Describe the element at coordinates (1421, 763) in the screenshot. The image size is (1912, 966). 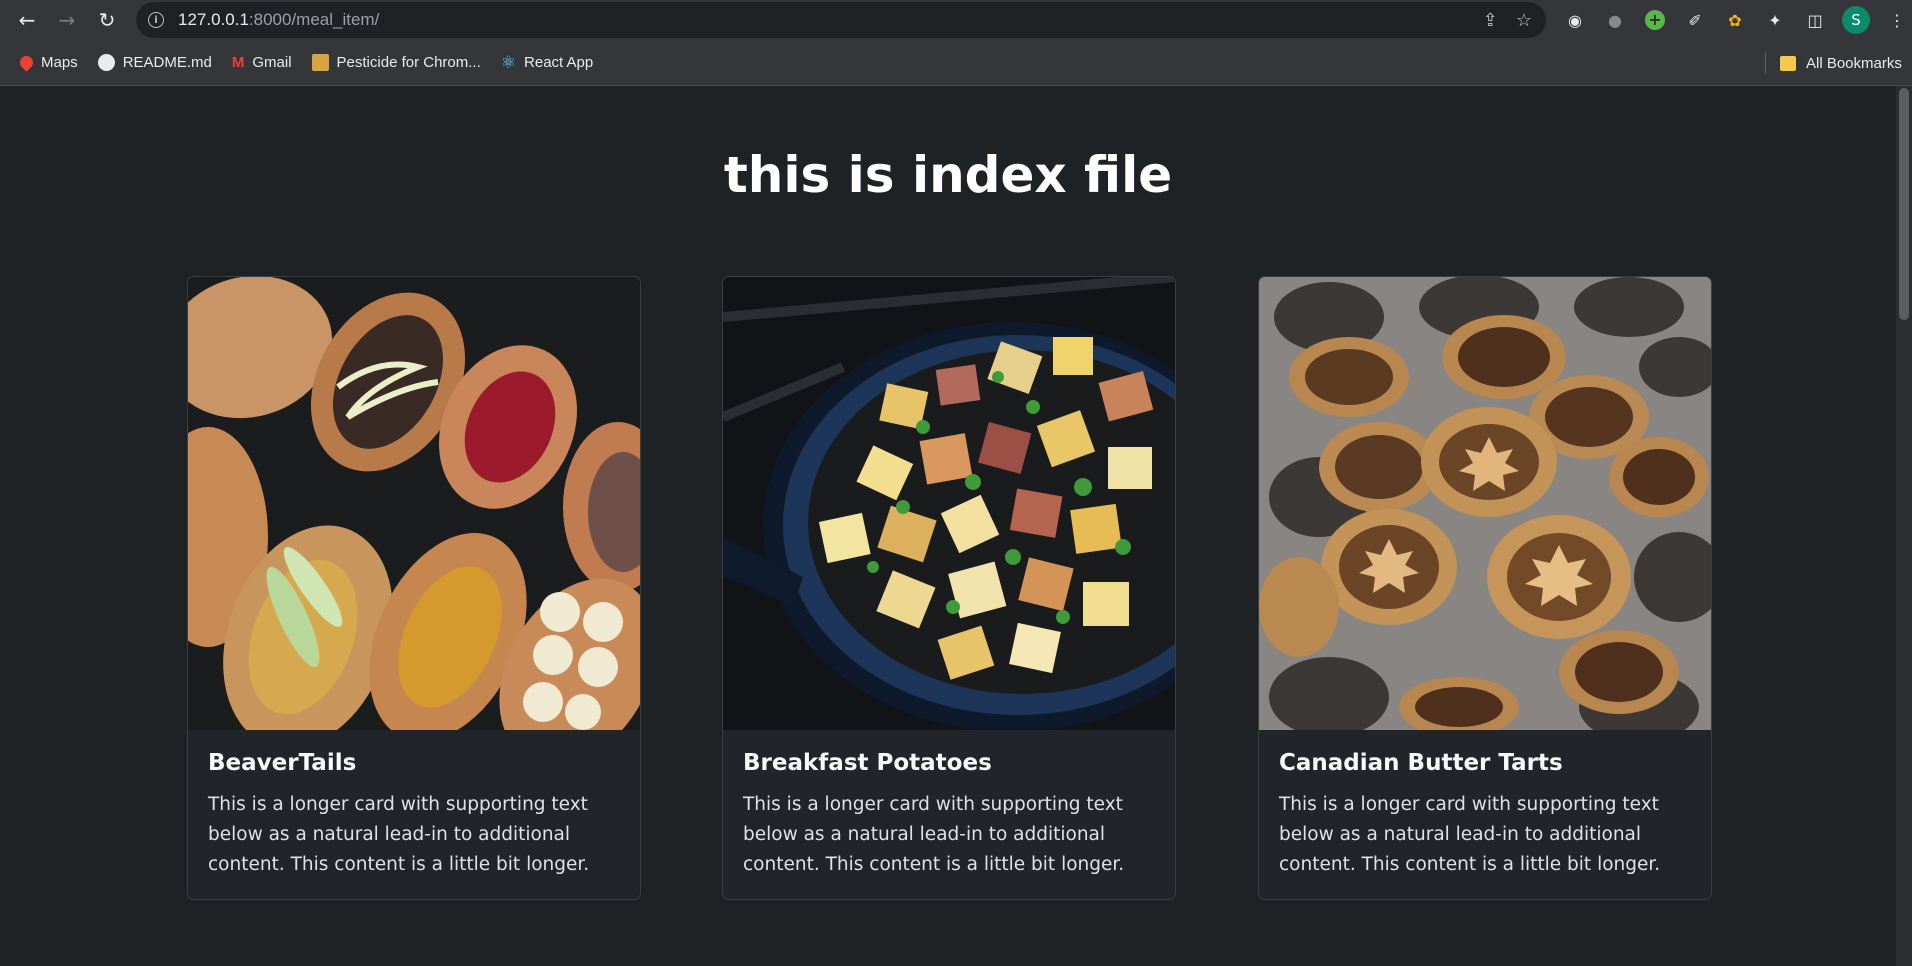
I see `card-title: Canadian Butter Tarts` at that location.